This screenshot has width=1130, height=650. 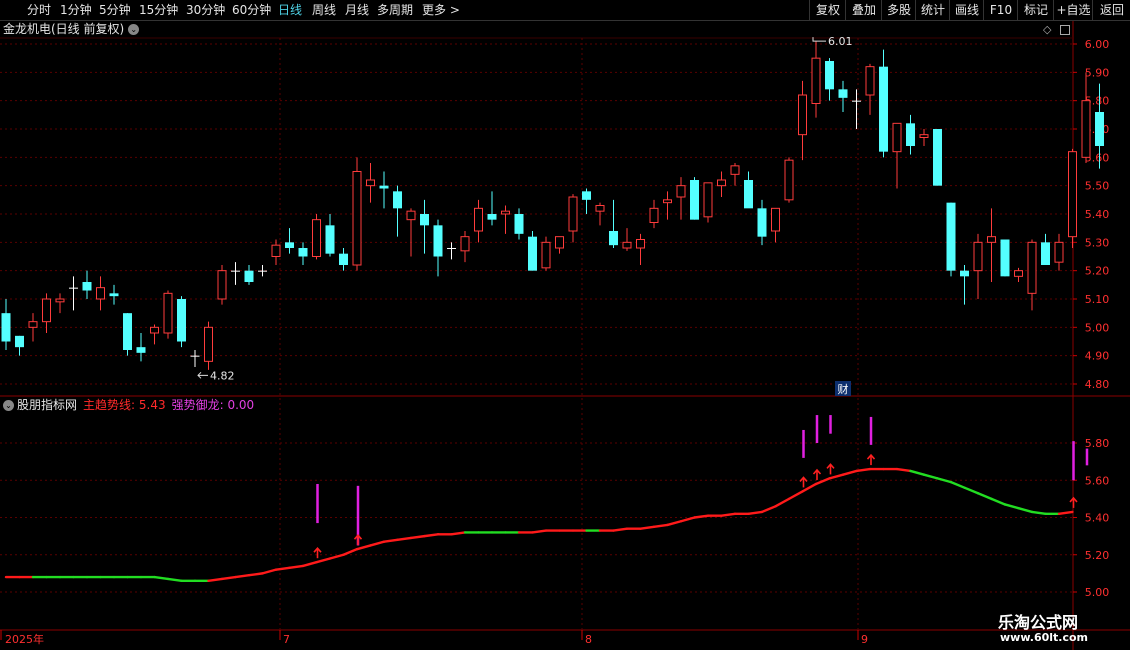 I want to click on main-tick-label: 5.90, so click(x=1097, y=72).